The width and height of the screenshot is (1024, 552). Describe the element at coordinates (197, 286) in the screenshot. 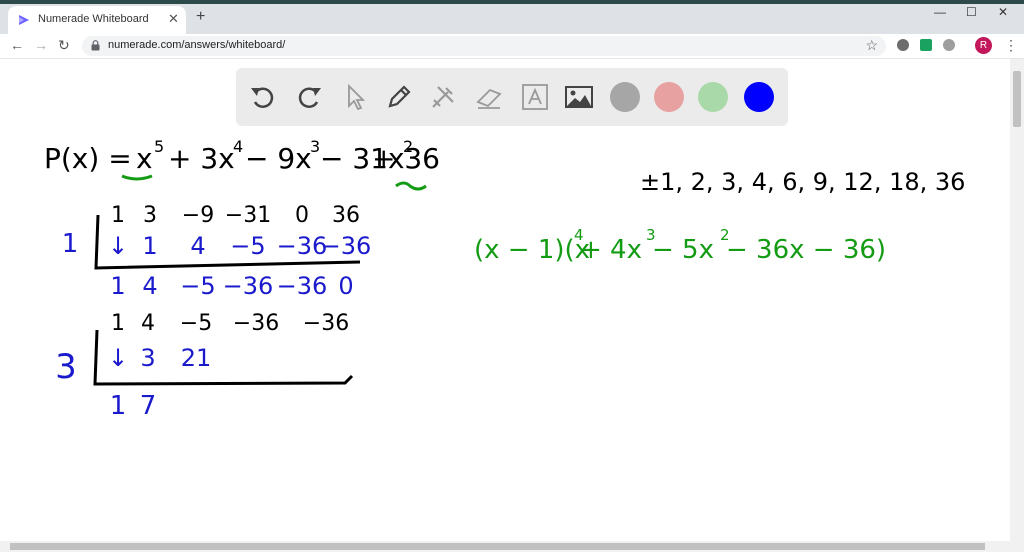

I see `division-1-result: −5` at that location.